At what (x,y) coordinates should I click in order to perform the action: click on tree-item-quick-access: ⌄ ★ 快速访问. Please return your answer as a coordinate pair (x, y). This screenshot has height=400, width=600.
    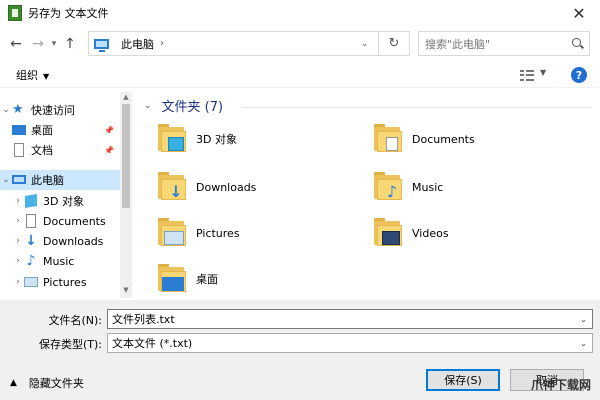
    Looking at the image, I should click on (60, 110).